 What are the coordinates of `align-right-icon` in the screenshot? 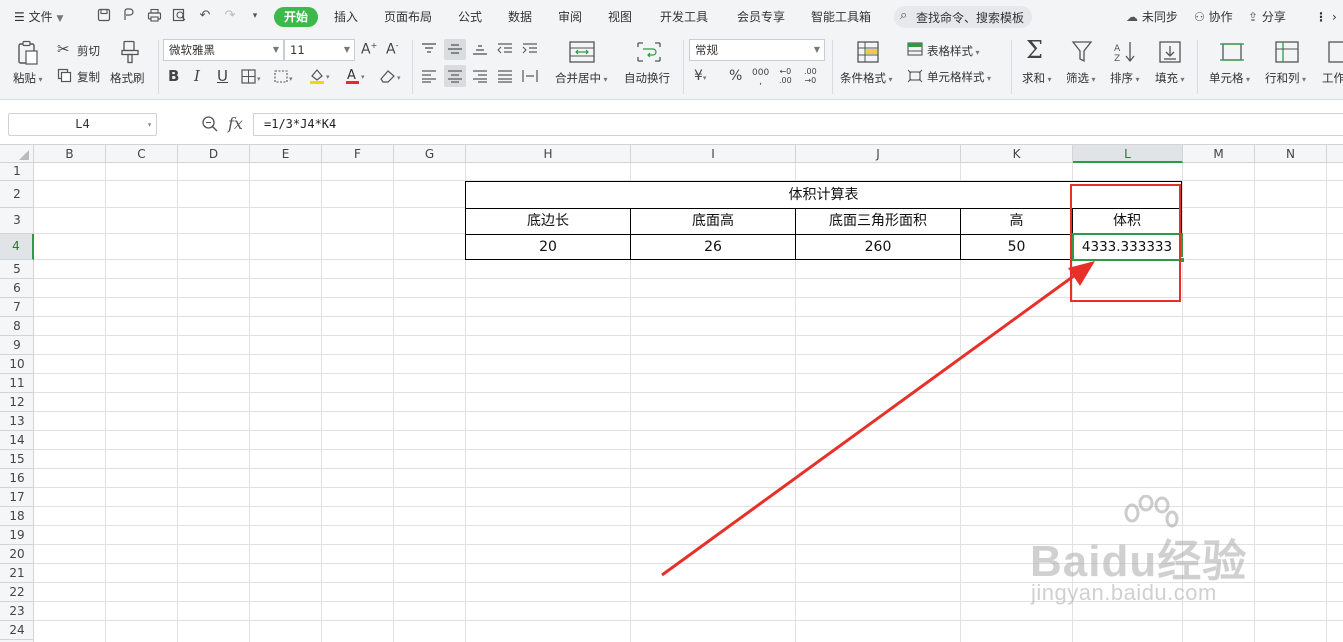 It's located at (480, 77).